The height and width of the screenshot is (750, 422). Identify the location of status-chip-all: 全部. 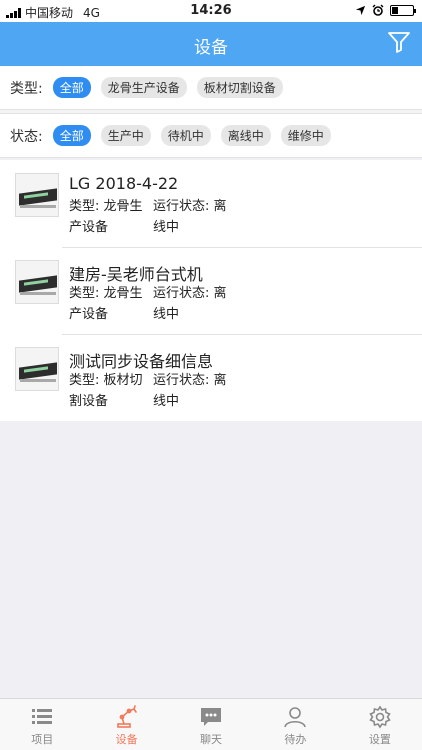
(71, 135).